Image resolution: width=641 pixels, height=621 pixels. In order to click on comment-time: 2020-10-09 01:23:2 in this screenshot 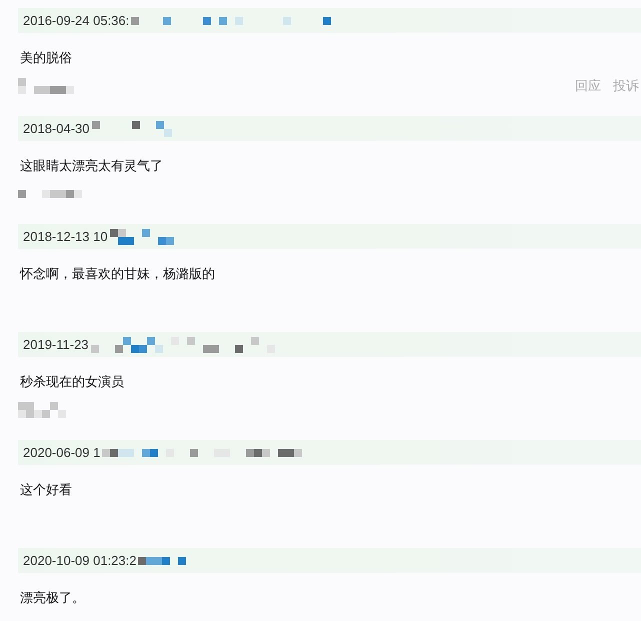, I will do `click(79, 561)`.